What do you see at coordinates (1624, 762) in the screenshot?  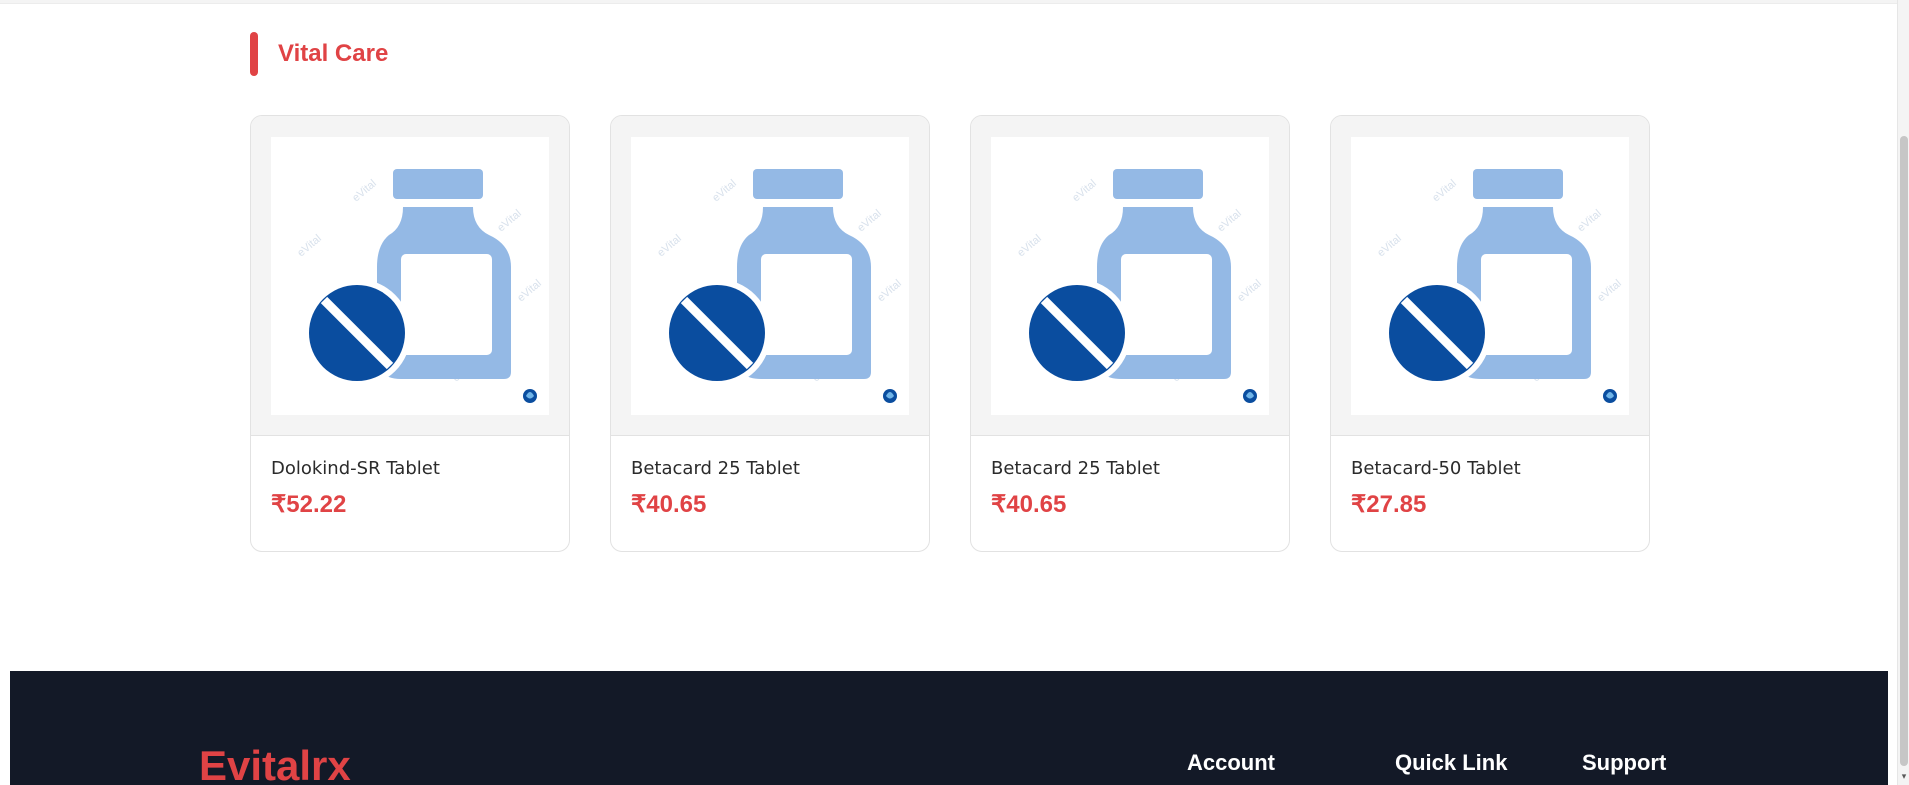 I see `footer-heading-support: Support` at bounding box center [1624, 762].